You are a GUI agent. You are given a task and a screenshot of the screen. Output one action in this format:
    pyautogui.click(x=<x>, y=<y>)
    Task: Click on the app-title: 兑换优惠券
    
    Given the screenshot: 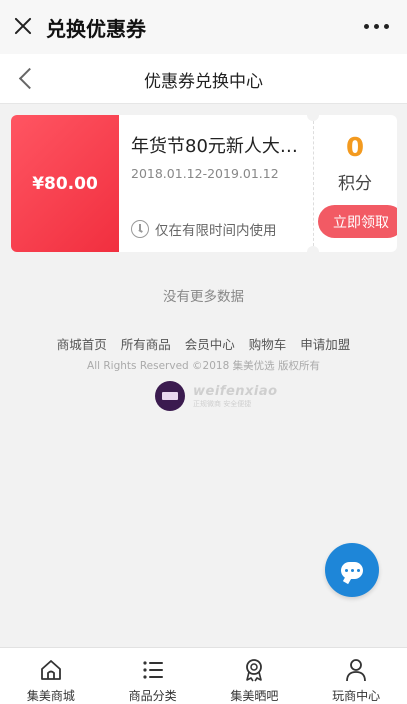 What is the action you would take?
    pyautogui.click(x=96, y=29)
    